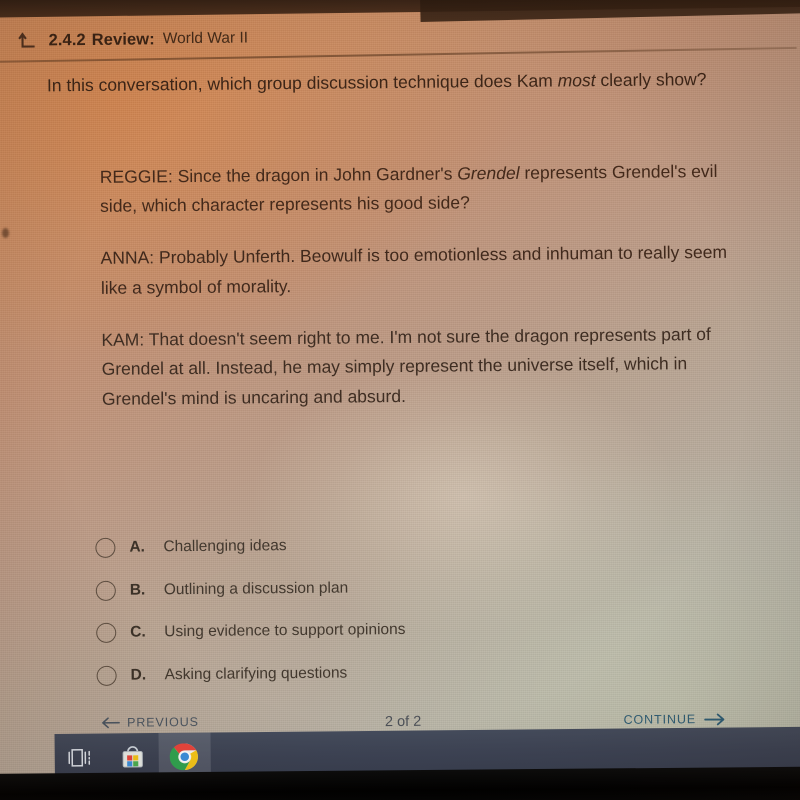 This screenshot has width=800, height=800. Describe the element at coordinates (660, 719) in the screenshot. I see `continue-label: CONTINUE` at that location.